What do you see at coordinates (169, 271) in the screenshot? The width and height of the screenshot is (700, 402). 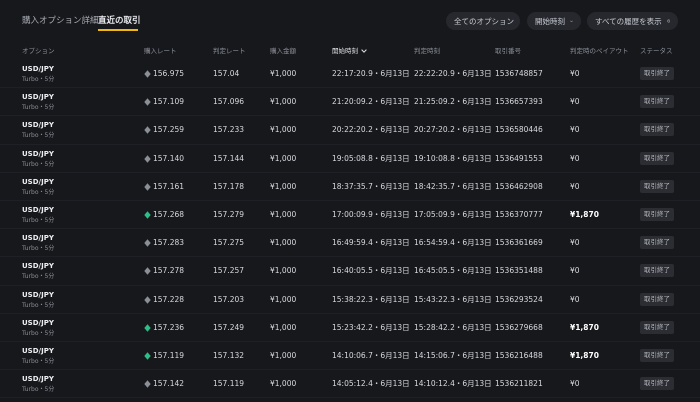 I see `purchase-rate: 157.278` at bounding box center [169, 271].